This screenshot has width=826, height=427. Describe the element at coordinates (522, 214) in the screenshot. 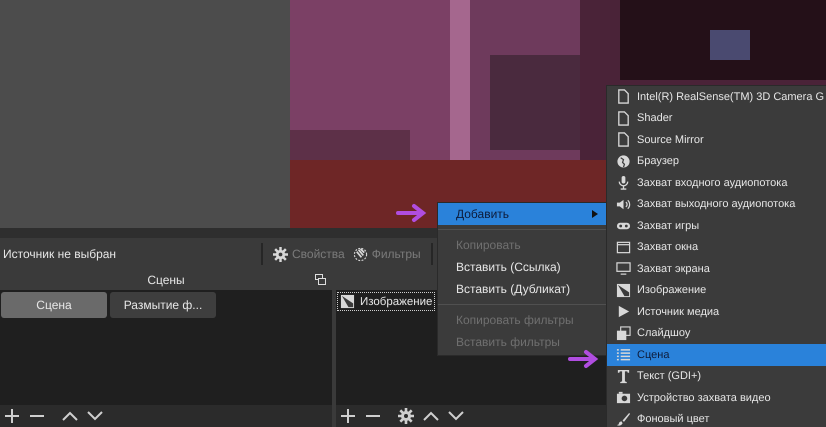

I see `menu-item: Добавить` at that location.